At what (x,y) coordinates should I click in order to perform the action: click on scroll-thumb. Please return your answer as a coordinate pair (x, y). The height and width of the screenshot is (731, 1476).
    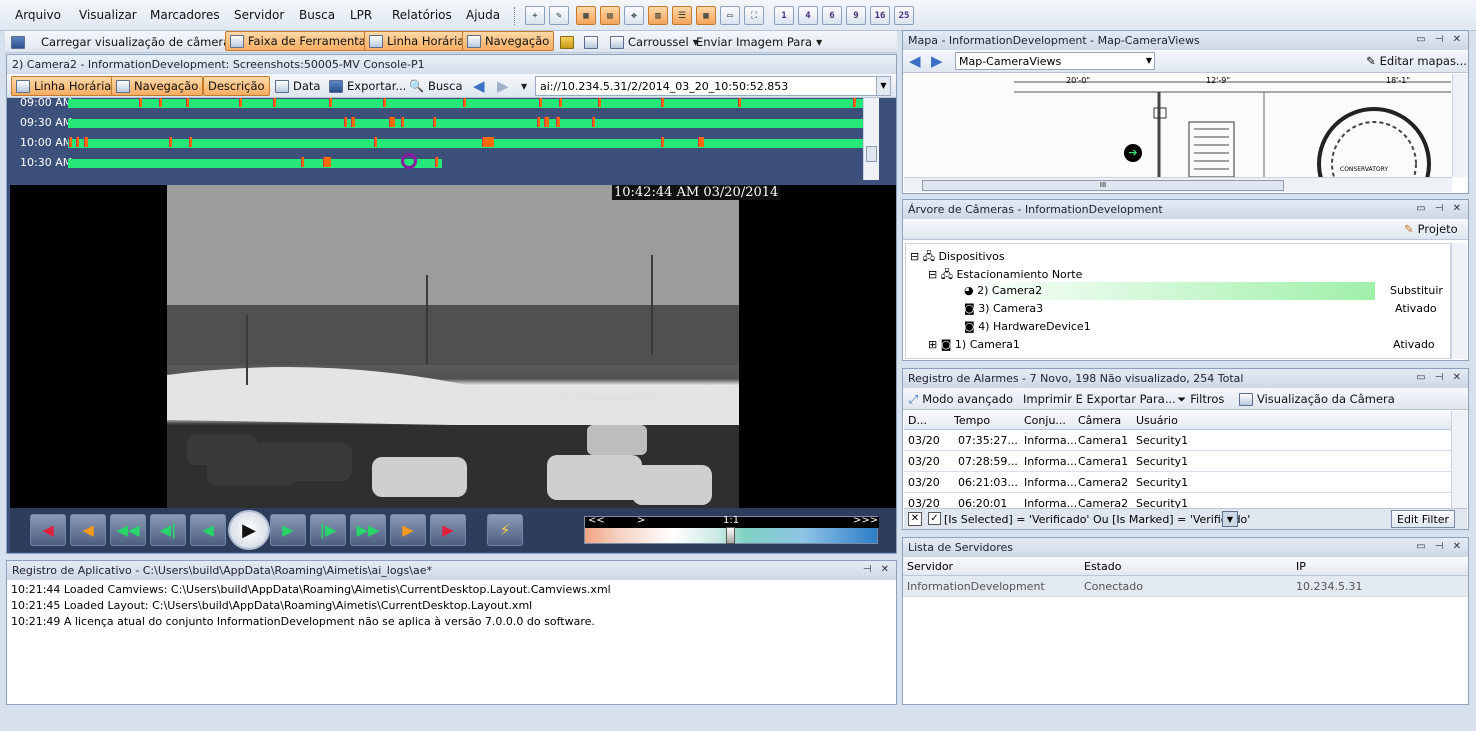
    Looking at the image, I should click on (871, 154).